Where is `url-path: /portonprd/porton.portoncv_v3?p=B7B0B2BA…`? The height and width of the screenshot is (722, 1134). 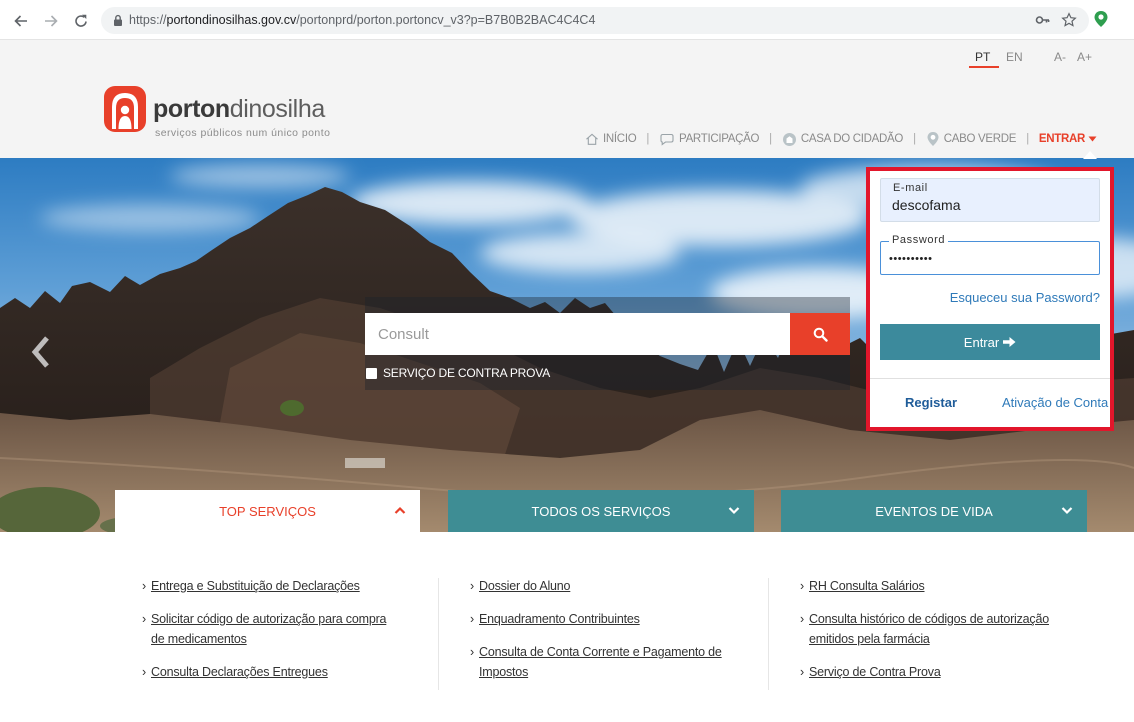
url-path: /portonprd/porton.portoncv_v3?p=B7B0B2BA… is located at coordinates (446, 20).